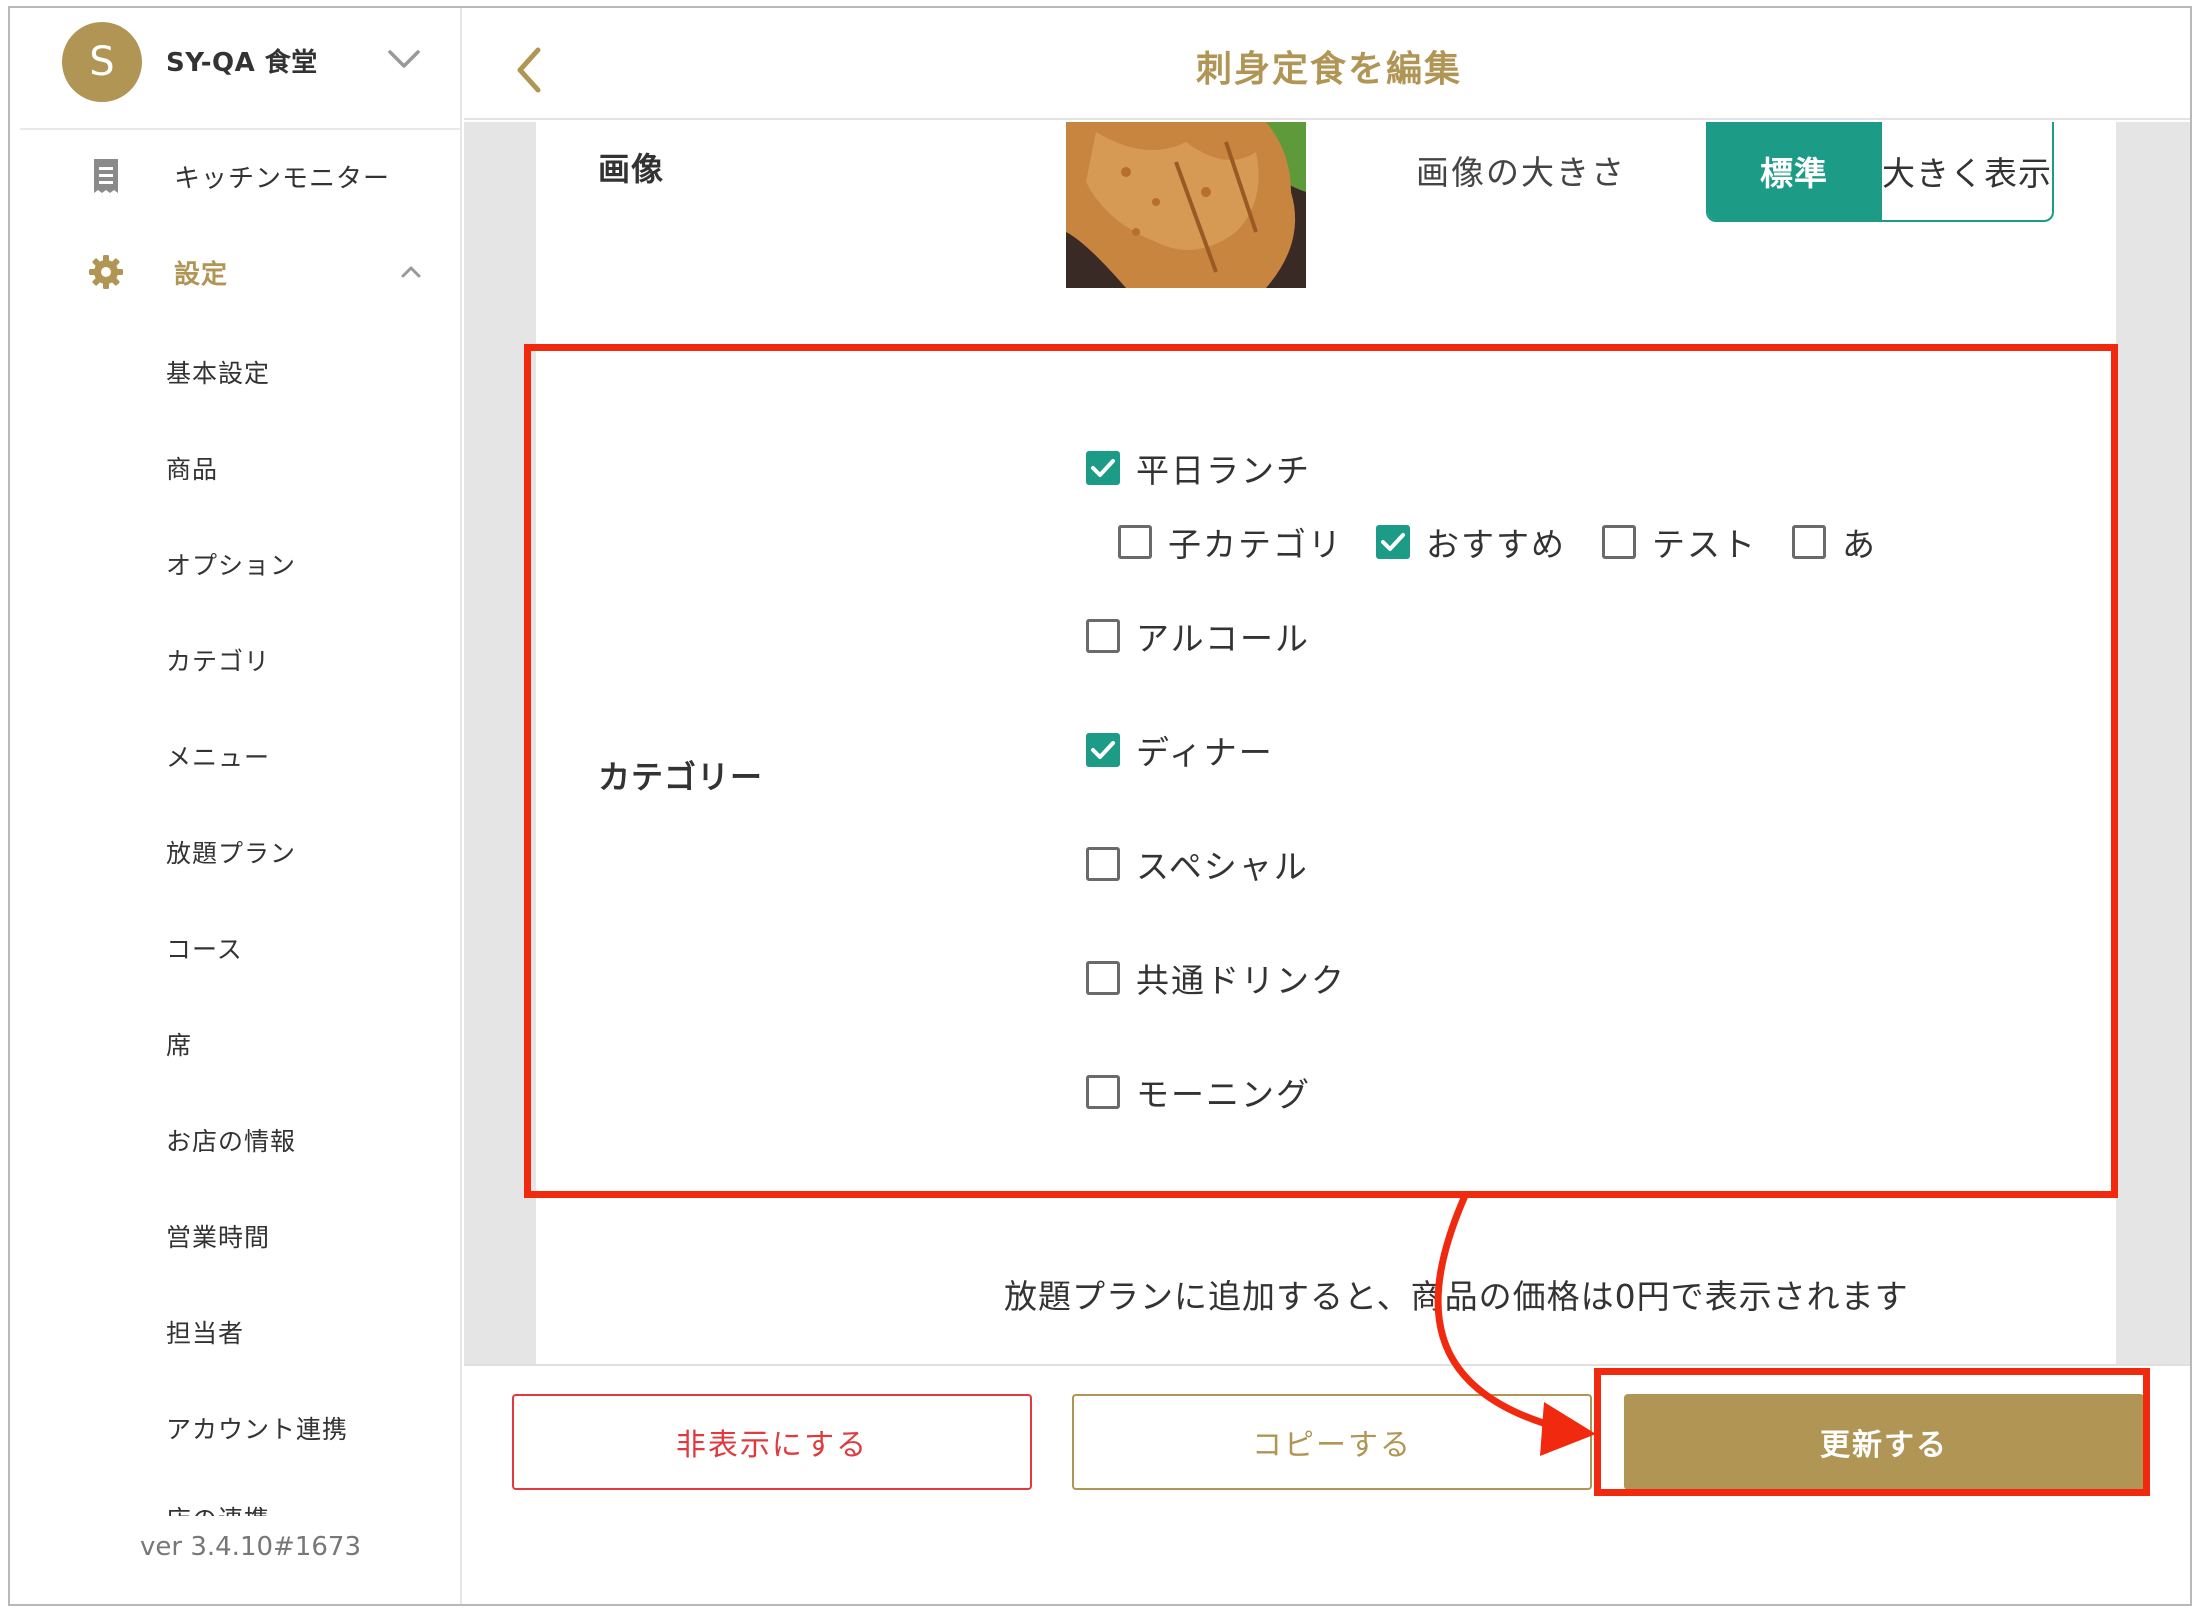 The height and width of the screenshot is (1612, 2198). What do you see at coordinates (1859, 544) in the screenshot?
I see `category-label: あ` at bounding box center [1859, 544].